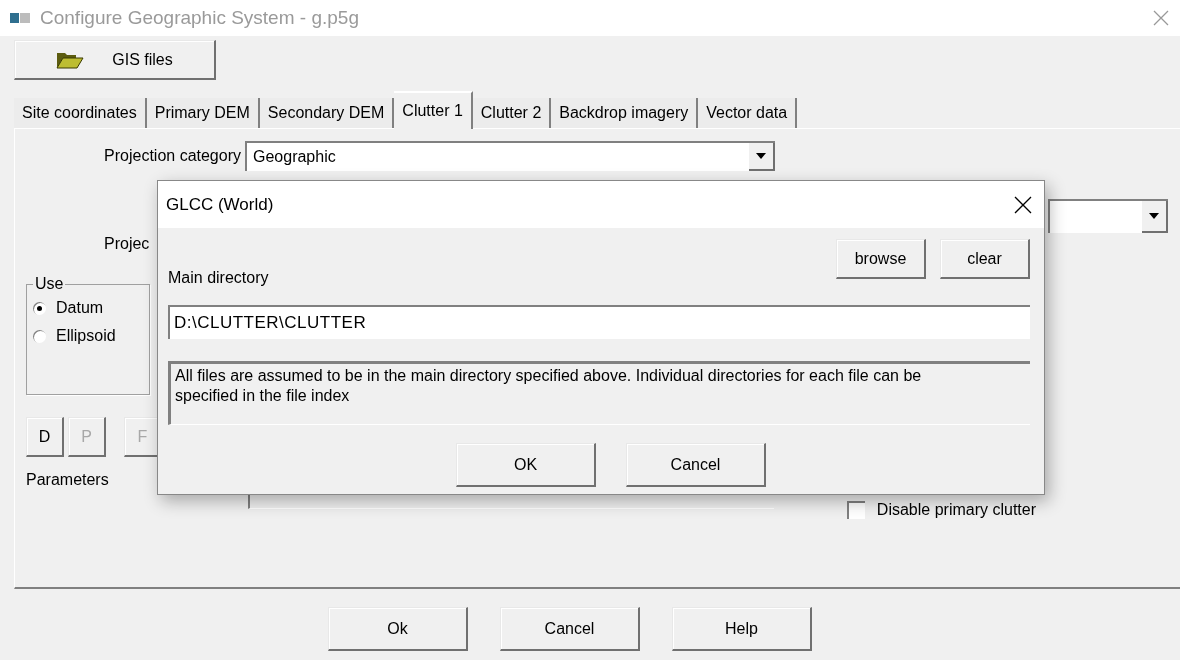 The width and height of the screenshot is (1180, 660). What do you see at coordinates (200, 18) in the screenshot?
I see `window-title: Configure Geographic System - g.p5g` at bounding box center [200, 18].